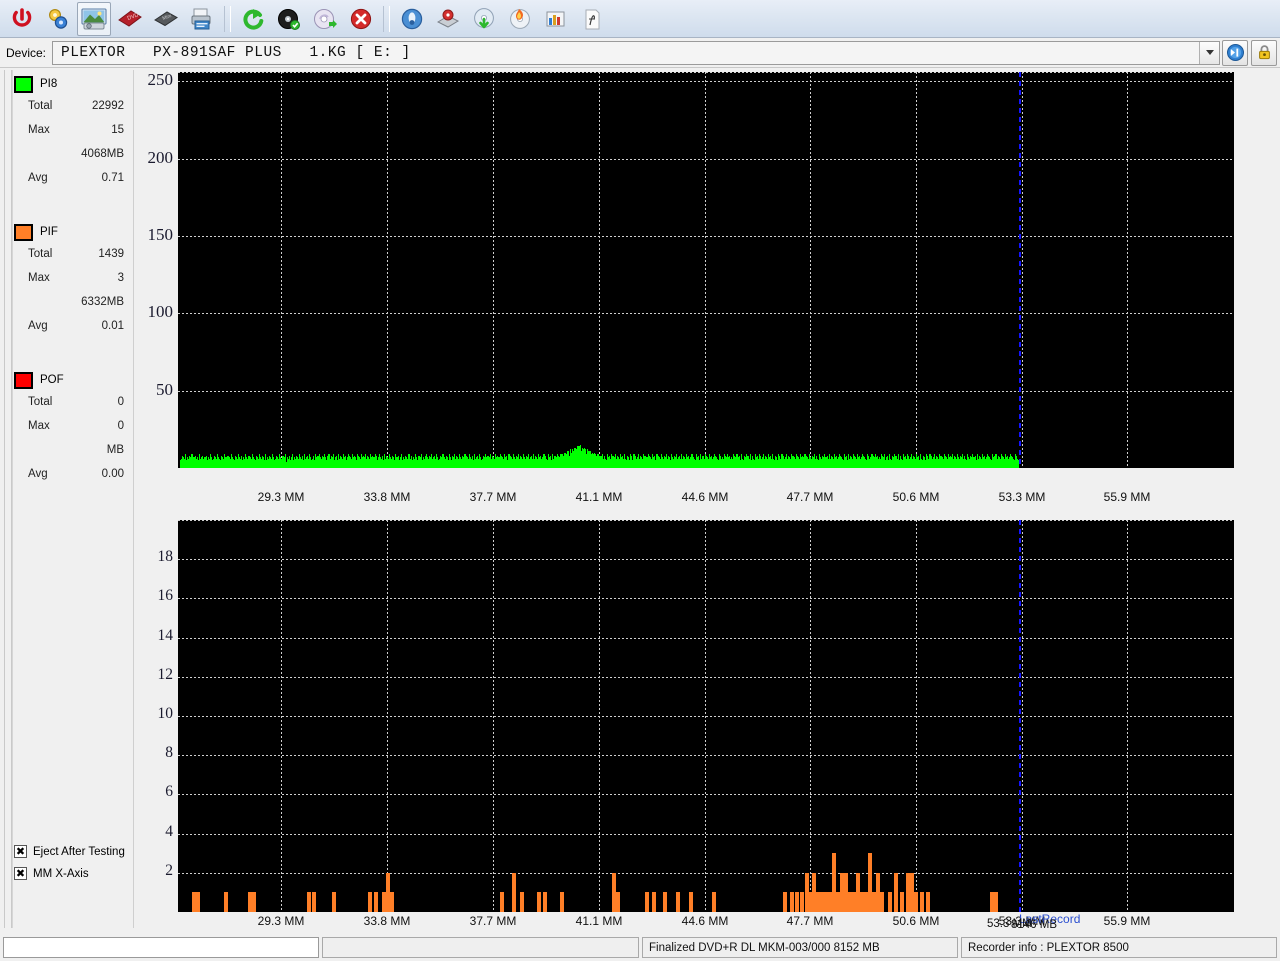 This screenshot has width=1280, height=961. Describe the element at coordinates (556, 19) in the screenshot. I see `books-chart-icon` at that location.